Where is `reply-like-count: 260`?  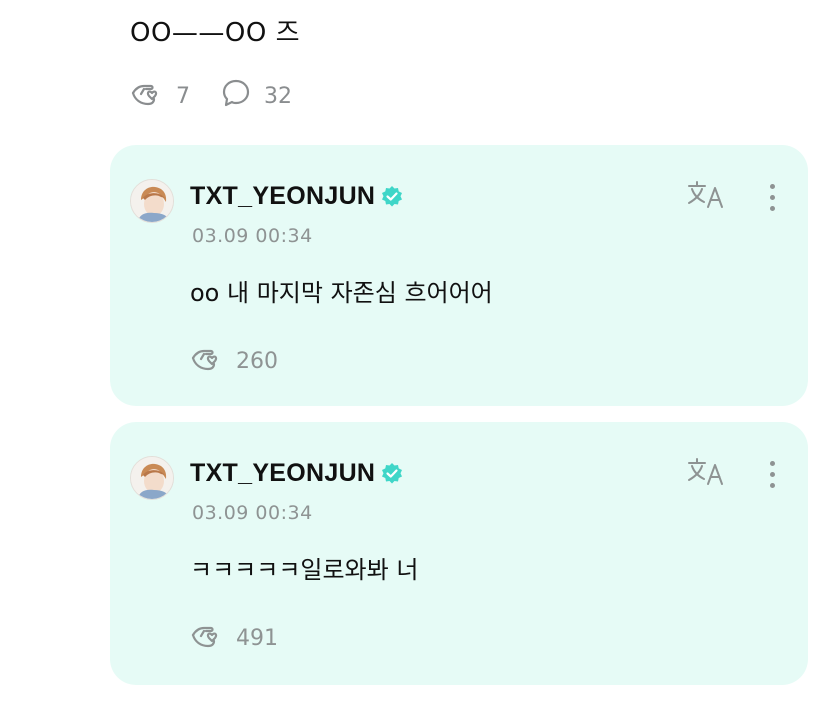
reply-like-count: 260 is located at coordinates (257, 361).